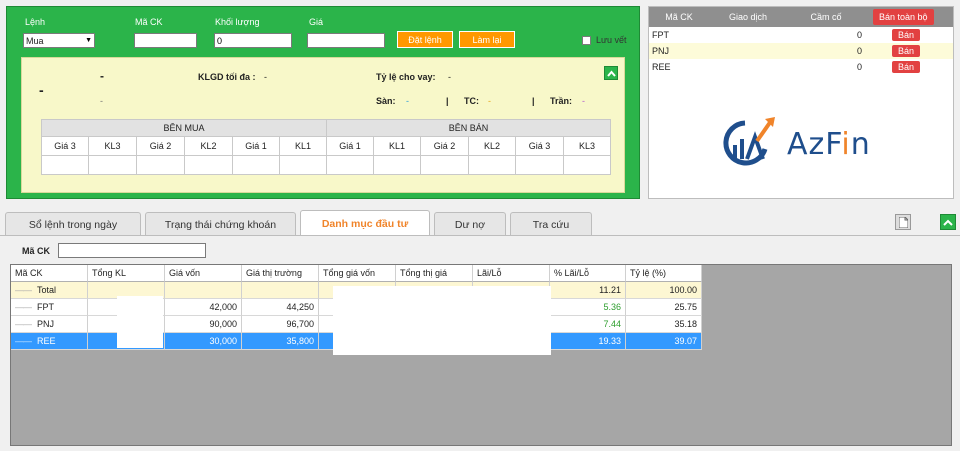 This screenshot has width=960, height=451. What do you see at coordinates (357, 273) in the screenshot?
I see `col-header: Tổng giá vốn` at bounding box center [357, 273].